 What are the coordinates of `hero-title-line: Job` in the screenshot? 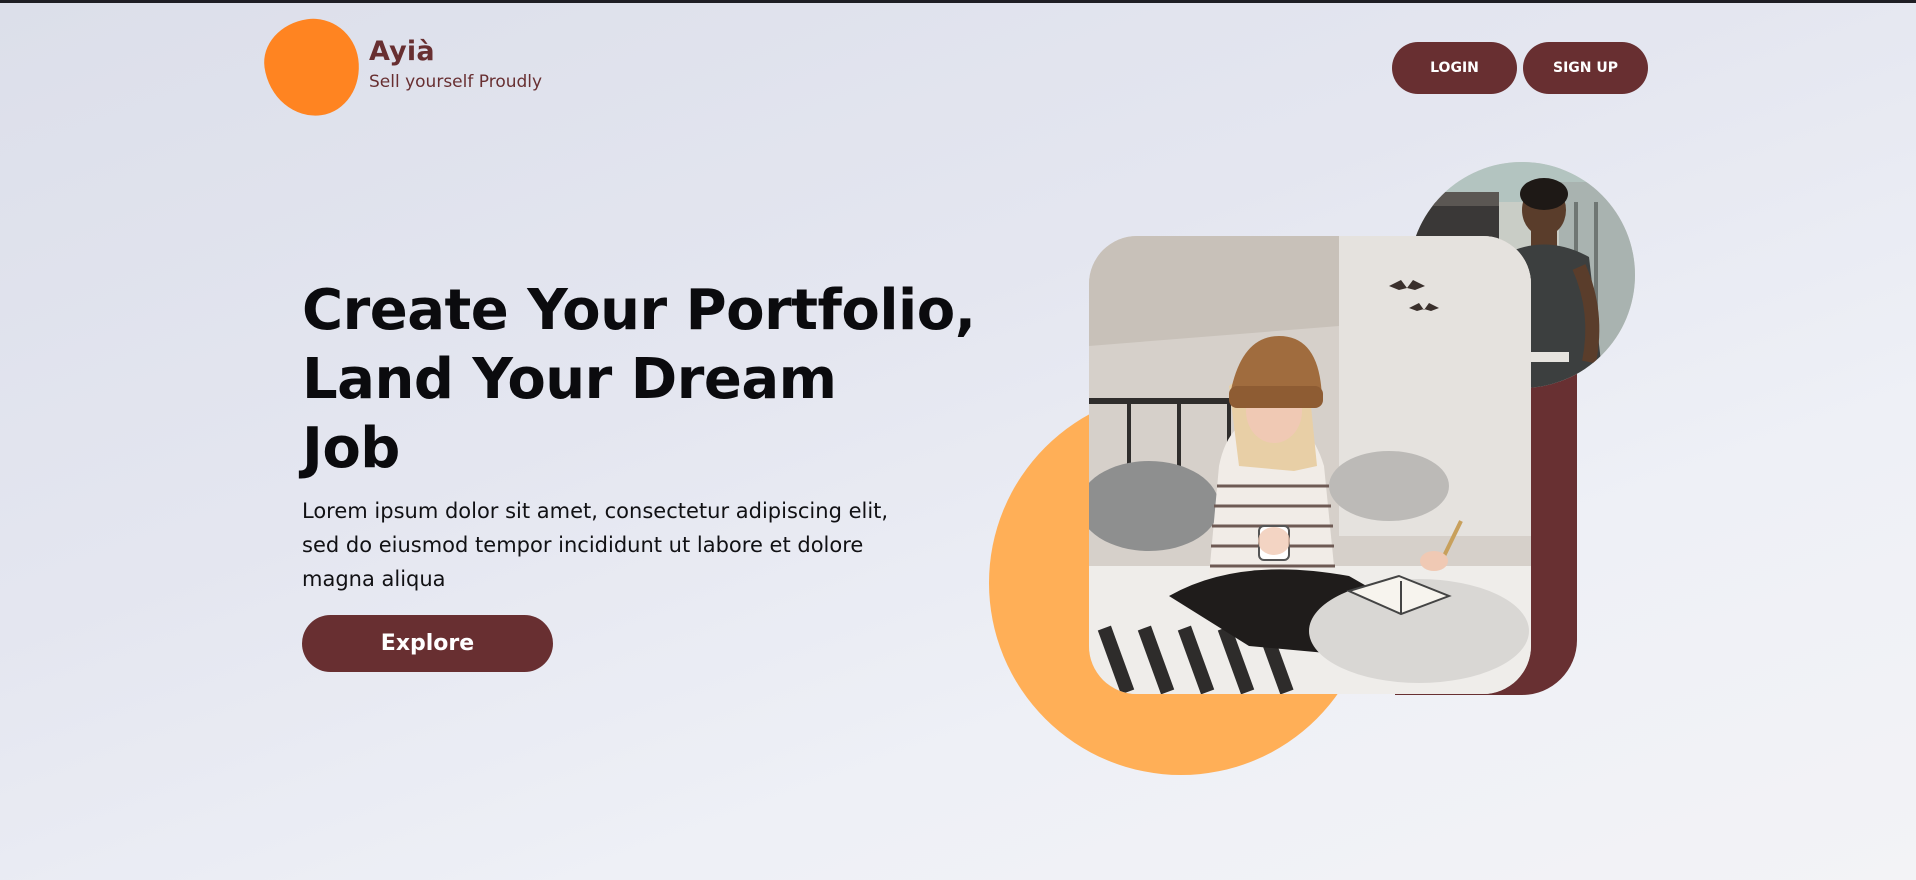 It's located at (351, 448).